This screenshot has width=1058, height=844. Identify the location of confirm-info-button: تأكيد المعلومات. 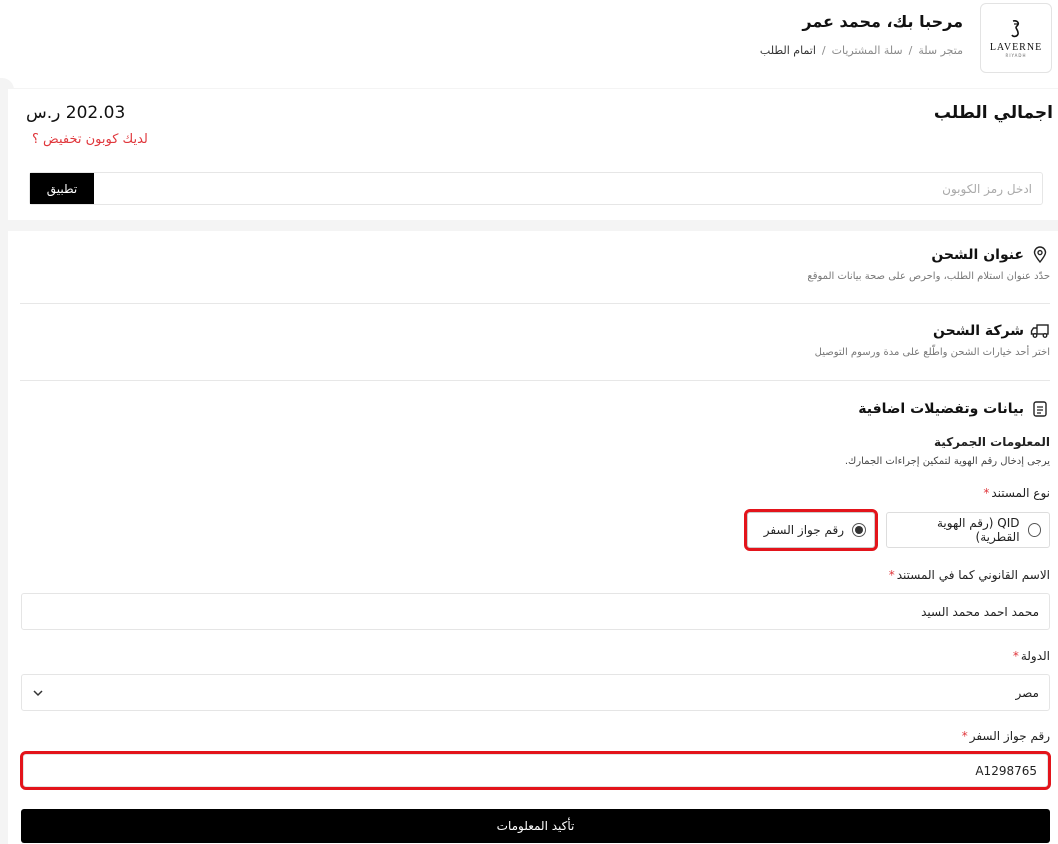
(535, 826).